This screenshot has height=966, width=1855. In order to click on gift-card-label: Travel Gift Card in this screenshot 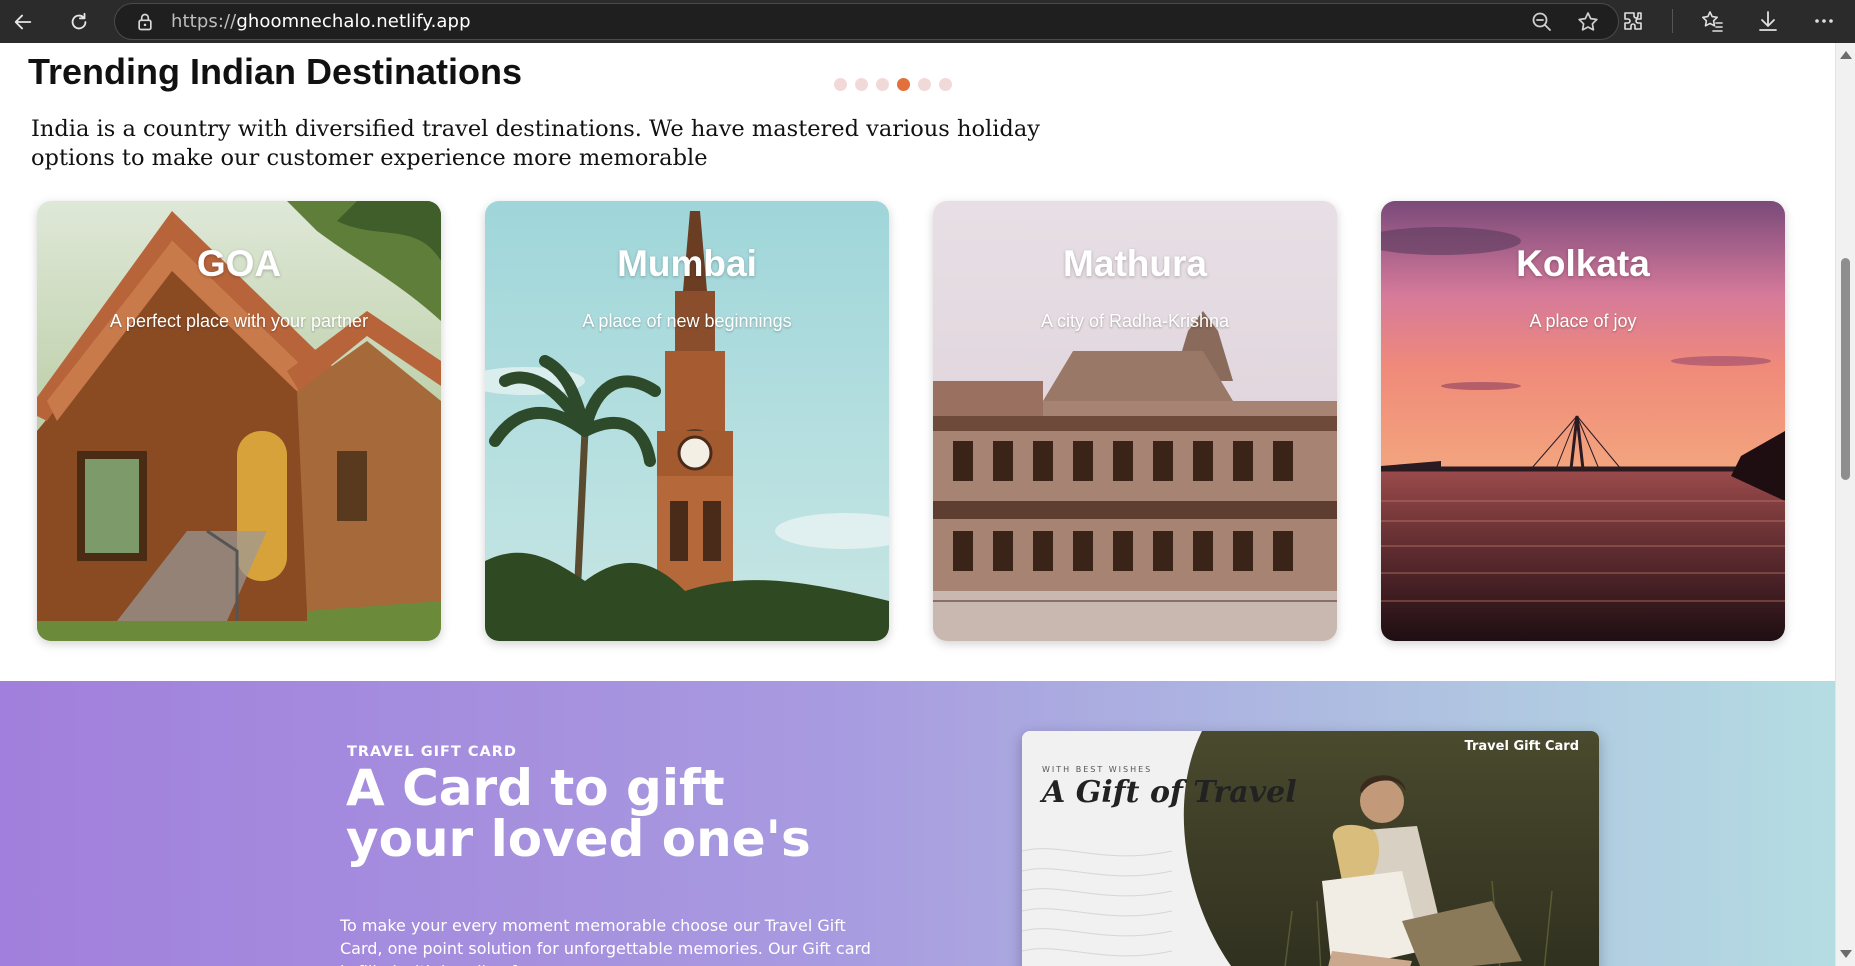, I will do `click(1521, 746)`.